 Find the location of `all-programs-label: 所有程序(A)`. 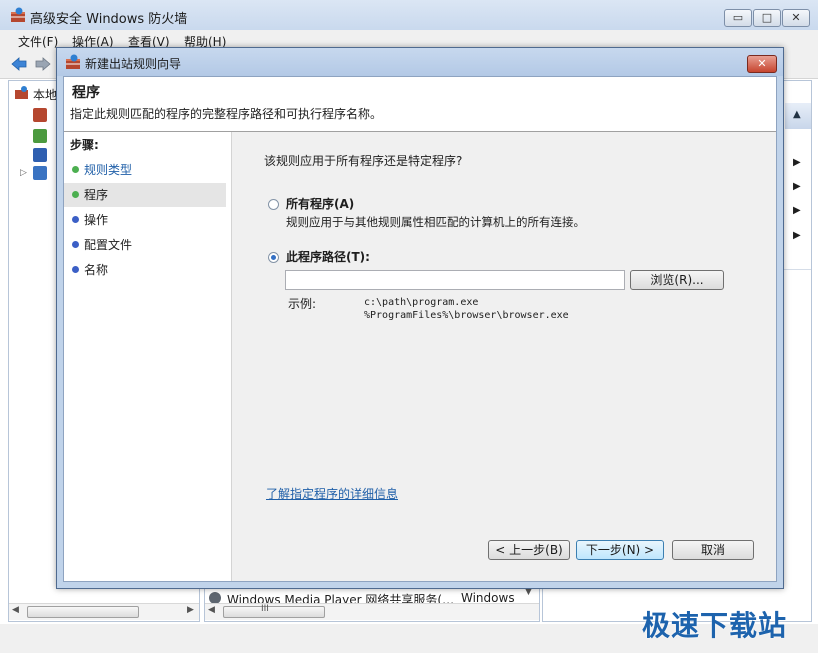

all-programs-label: 所有程序(A) is located at coordinates (320, 203).